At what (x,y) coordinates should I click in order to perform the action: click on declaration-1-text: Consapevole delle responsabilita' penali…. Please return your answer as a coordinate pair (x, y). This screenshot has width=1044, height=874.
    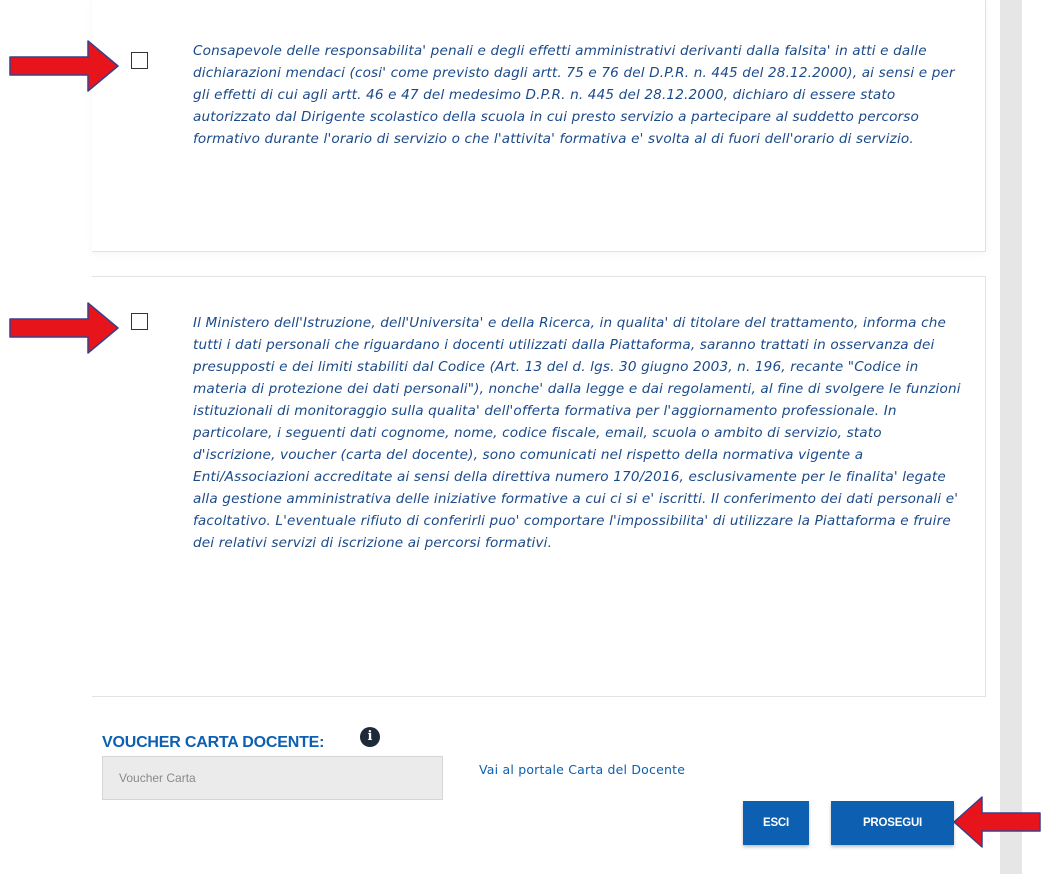
    Looking at the image, I should click on (574, 95).